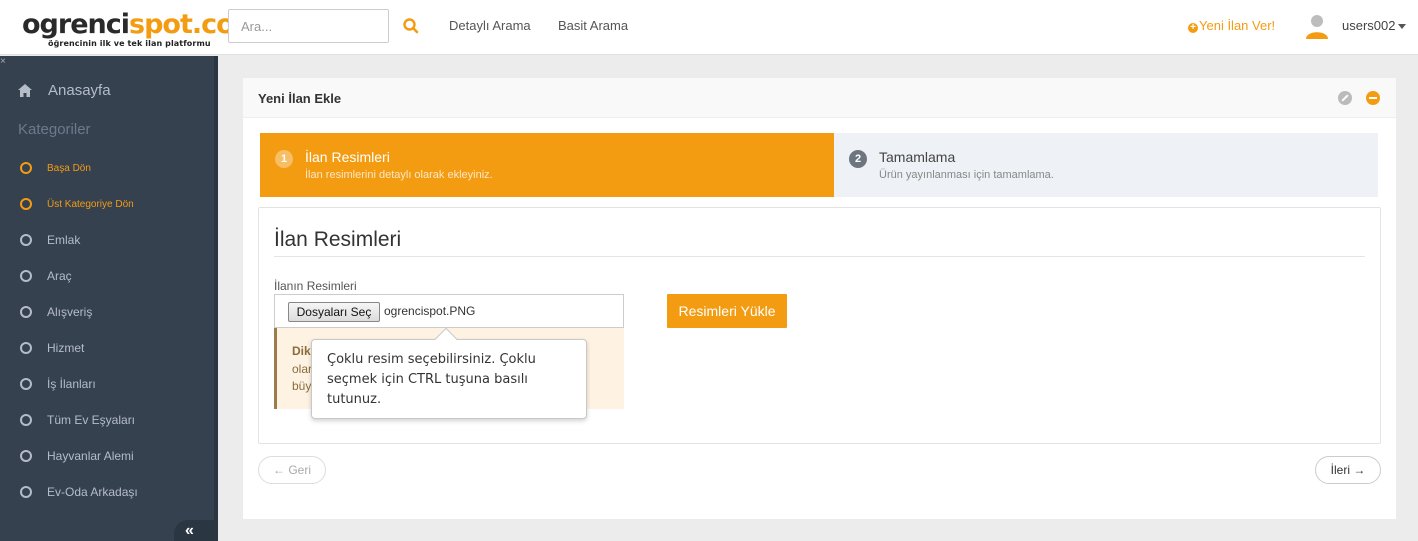 This screenshot has height=541, width=1418. I want to click on sidebar-item-label: Başa Dön, so click(69, 168).